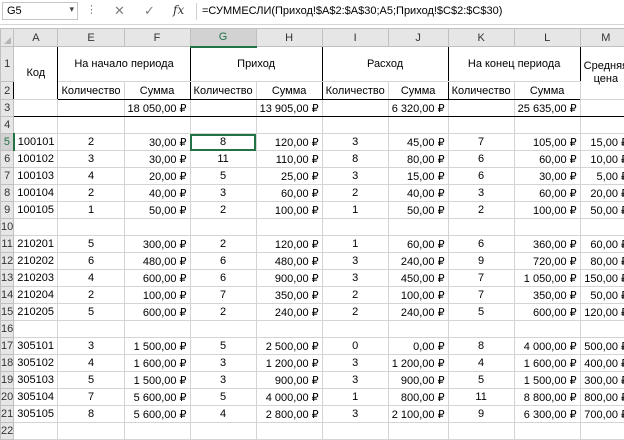  Describe the element at coordinates (40, 11) in the screenshot. I see `name-box: G5 ▾` at that location.